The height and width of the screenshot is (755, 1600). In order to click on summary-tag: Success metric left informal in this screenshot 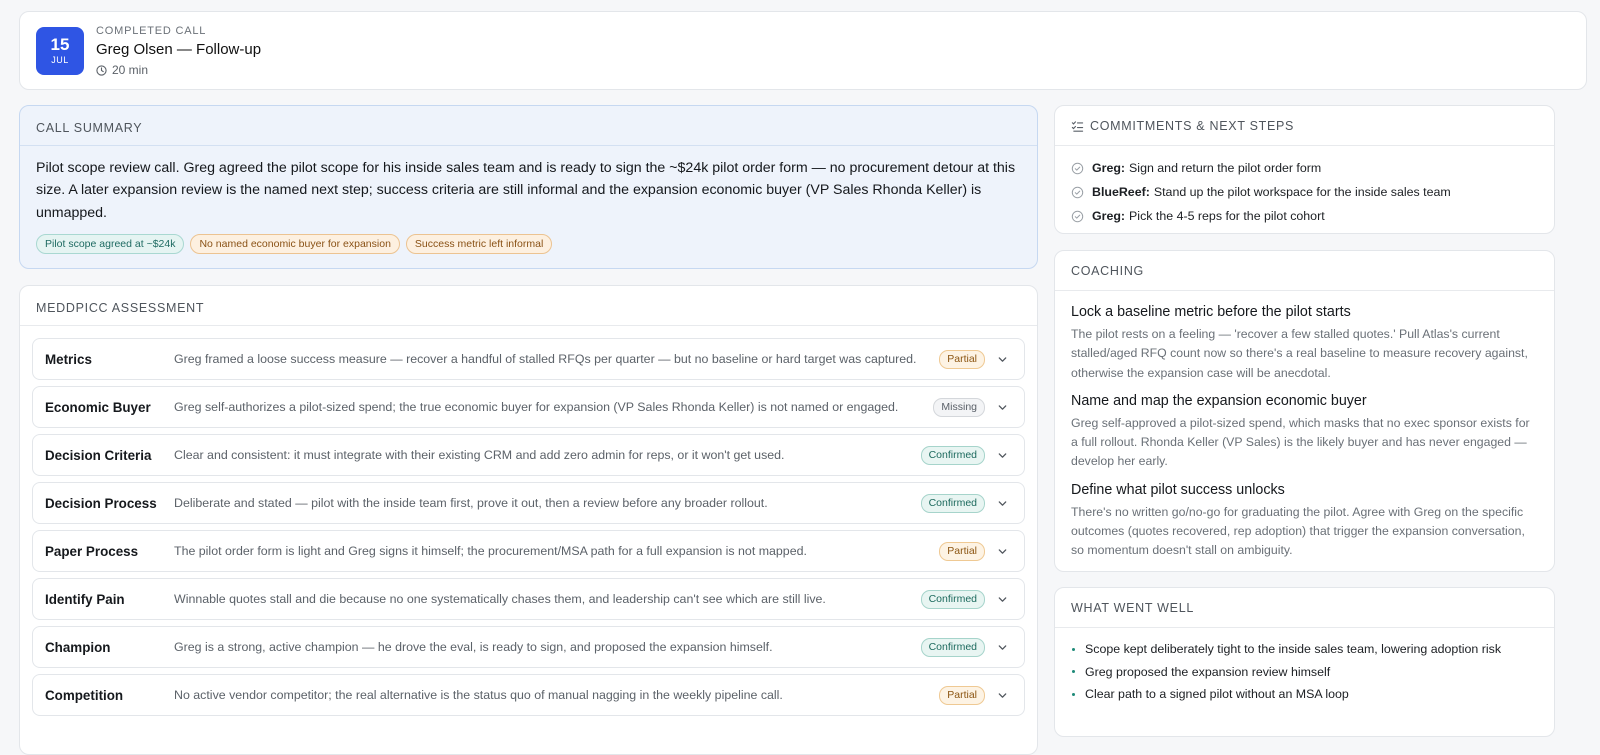, I will do `click(479, 243)`.